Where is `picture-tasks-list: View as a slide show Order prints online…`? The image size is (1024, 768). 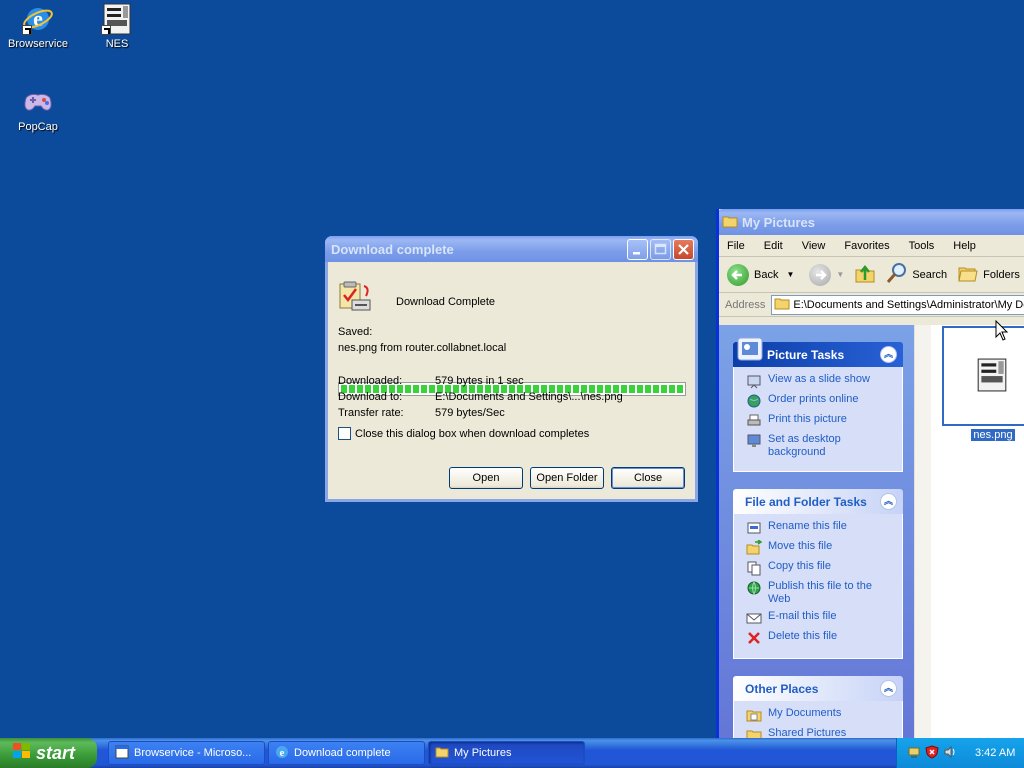 picture-tasks-list: View as a slide show Order prints online… is located at coordinates (818, 419).